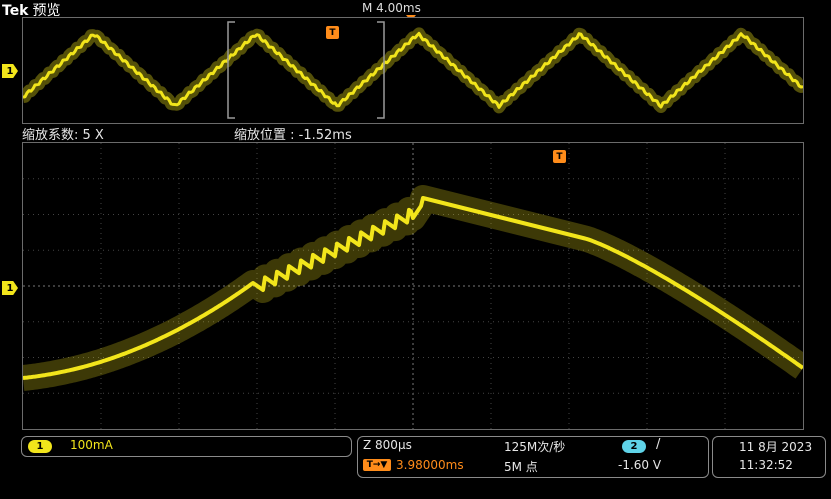 This screenshot has height=499, width=831. What do you see at coordinates (40, 446) in the screenshot?
I see `ch1-badge: 1` at bounding box center [40, 446].